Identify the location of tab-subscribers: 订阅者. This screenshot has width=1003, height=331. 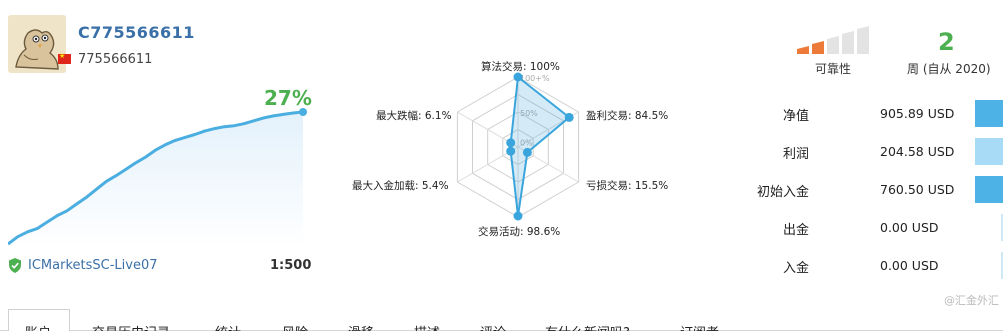
(699, 326).